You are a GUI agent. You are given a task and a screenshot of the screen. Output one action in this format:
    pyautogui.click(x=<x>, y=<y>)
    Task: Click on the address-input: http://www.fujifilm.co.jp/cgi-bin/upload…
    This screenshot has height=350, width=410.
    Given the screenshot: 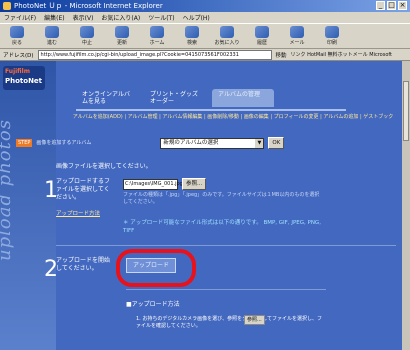 What is the action you would take?
    pyautogui.click(x=154, y=54)
    